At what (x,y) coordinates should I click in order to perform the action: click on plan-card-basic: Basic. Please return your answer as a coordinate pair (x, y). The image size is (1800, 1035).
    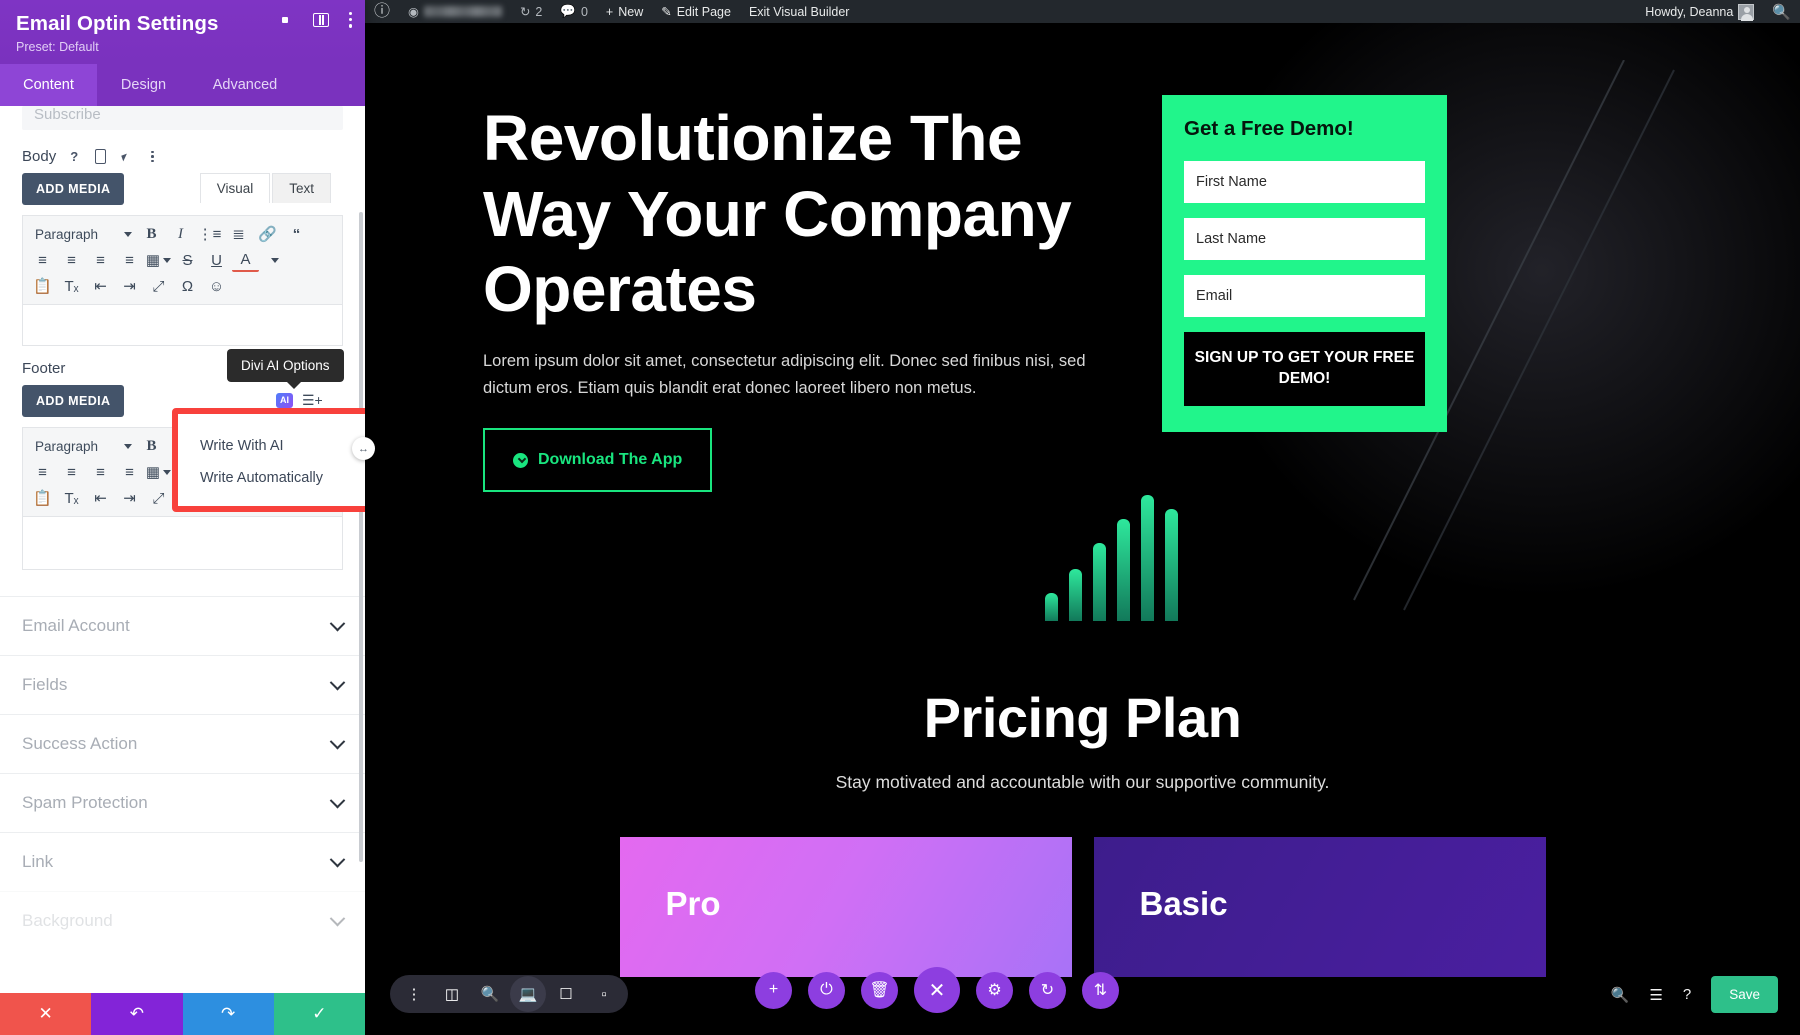
    Looking at the image, I should click on (1319, 907).